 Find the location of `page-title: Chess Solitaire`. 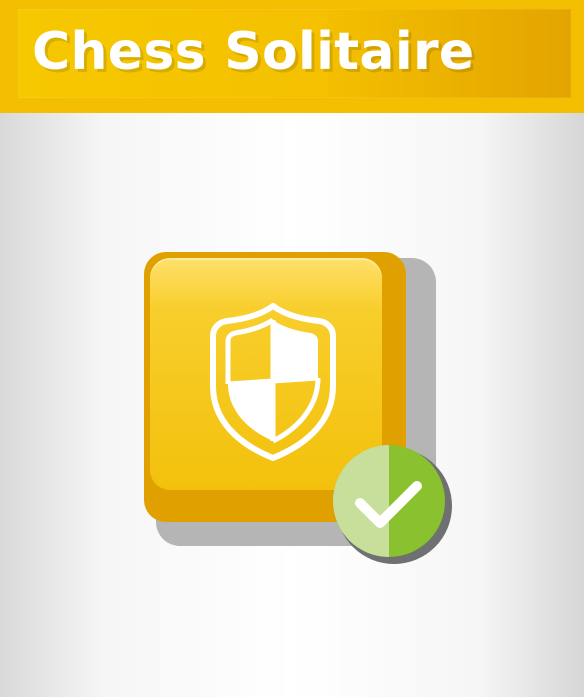

page-title: Chess Solitaire is located at coordinates (253, 52).